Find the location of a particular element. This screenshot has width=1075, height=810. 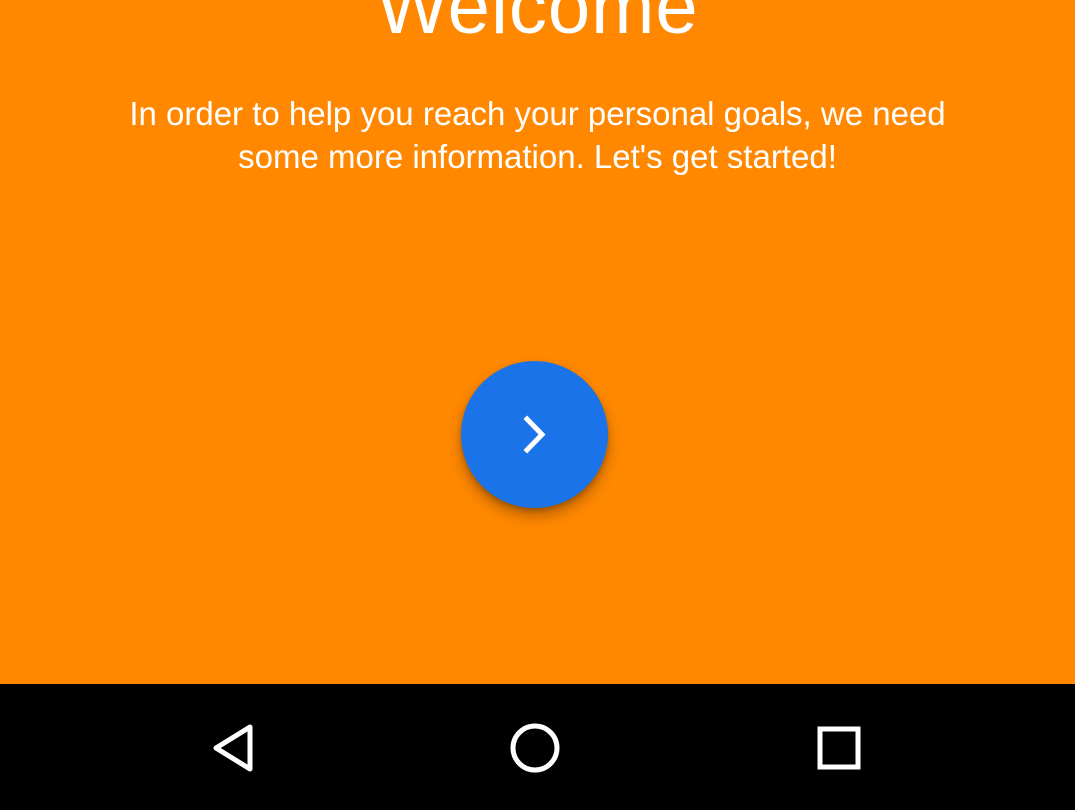

back-triangle-icon is located at coordinates (233, 748).